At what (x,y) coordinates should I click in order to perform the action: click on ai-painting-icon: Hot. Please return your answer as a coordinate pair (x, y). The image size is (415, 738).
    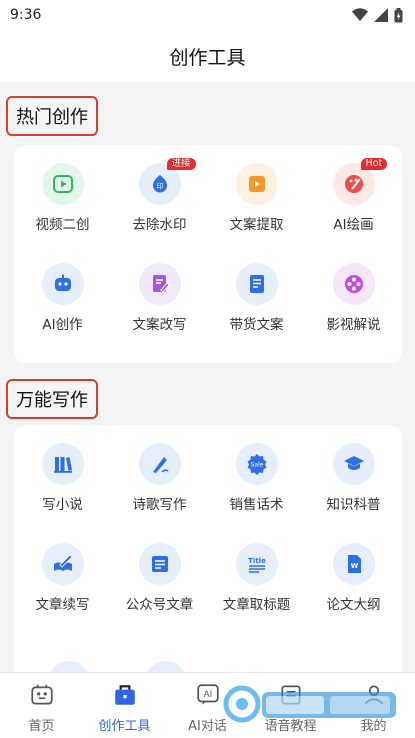
    Looking at the image, I should click on (360, 181).